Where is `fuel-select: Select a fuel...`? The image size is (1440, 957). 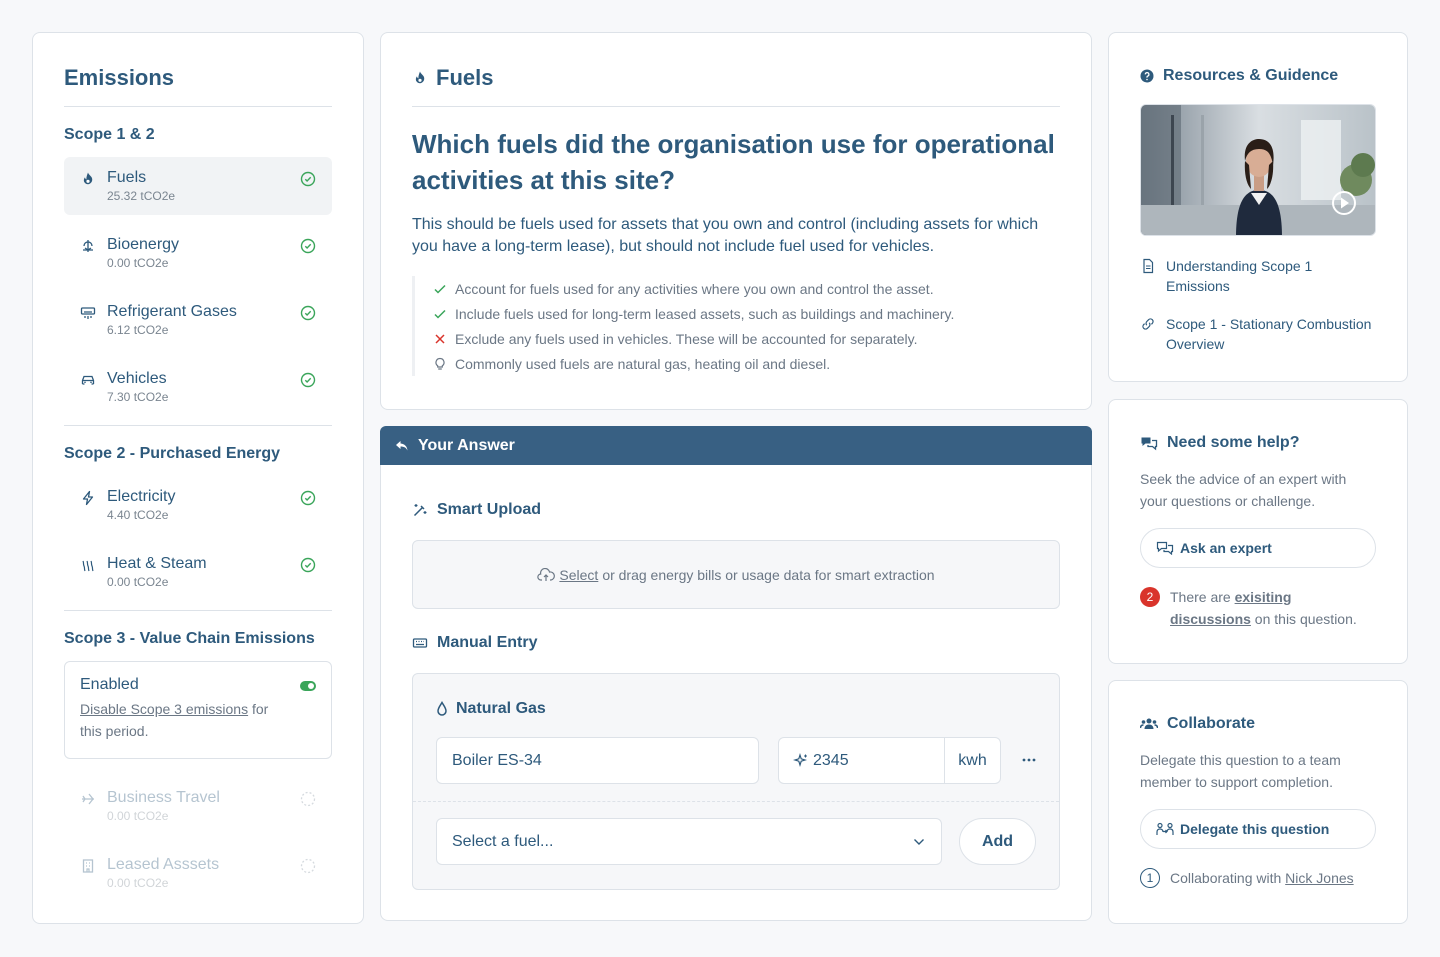
fuel-select: Select a fuel... is located at coordinates (689, 841).